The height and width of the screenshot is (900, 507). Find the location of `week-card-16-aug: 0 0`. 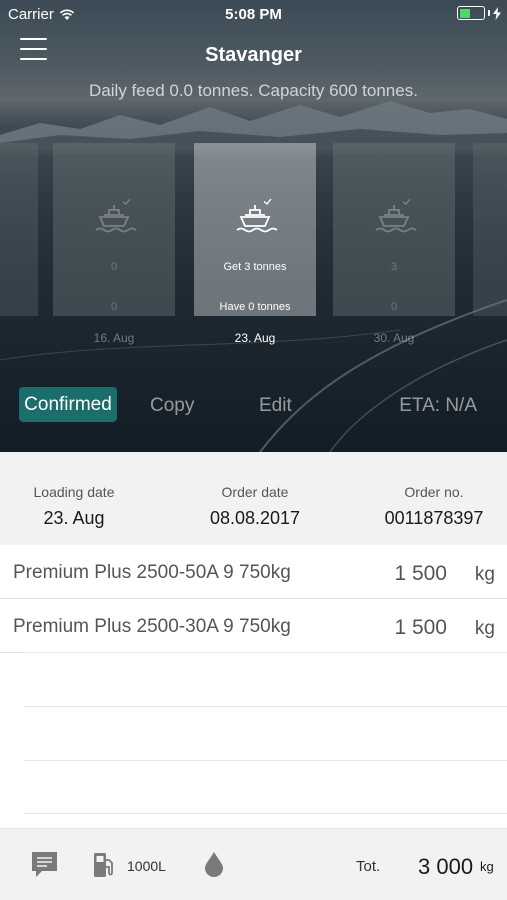

week-card-16-aug: 0 0 is located at coordinates (114, 229).